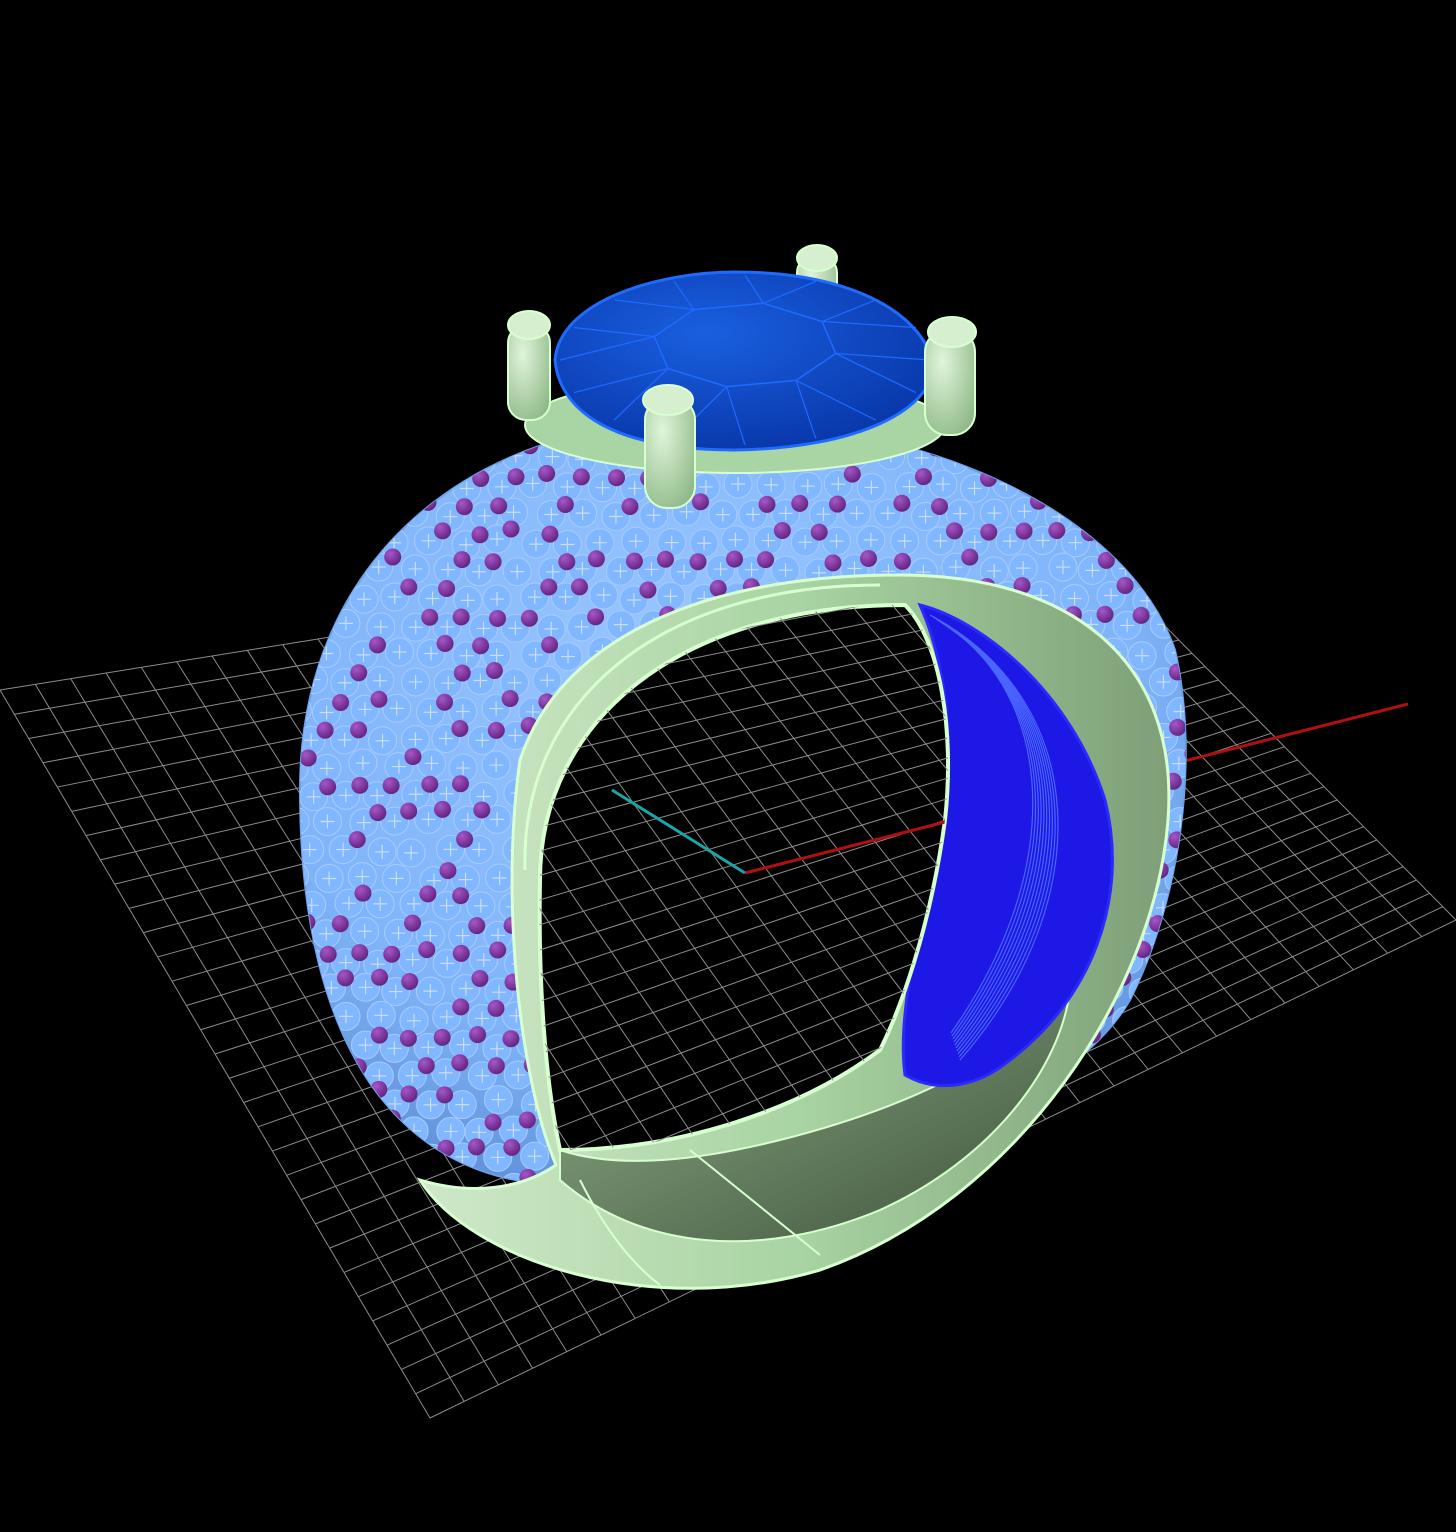 The image size is (1456, 1532). I want to click on prong-front-right, so click(950, 376).